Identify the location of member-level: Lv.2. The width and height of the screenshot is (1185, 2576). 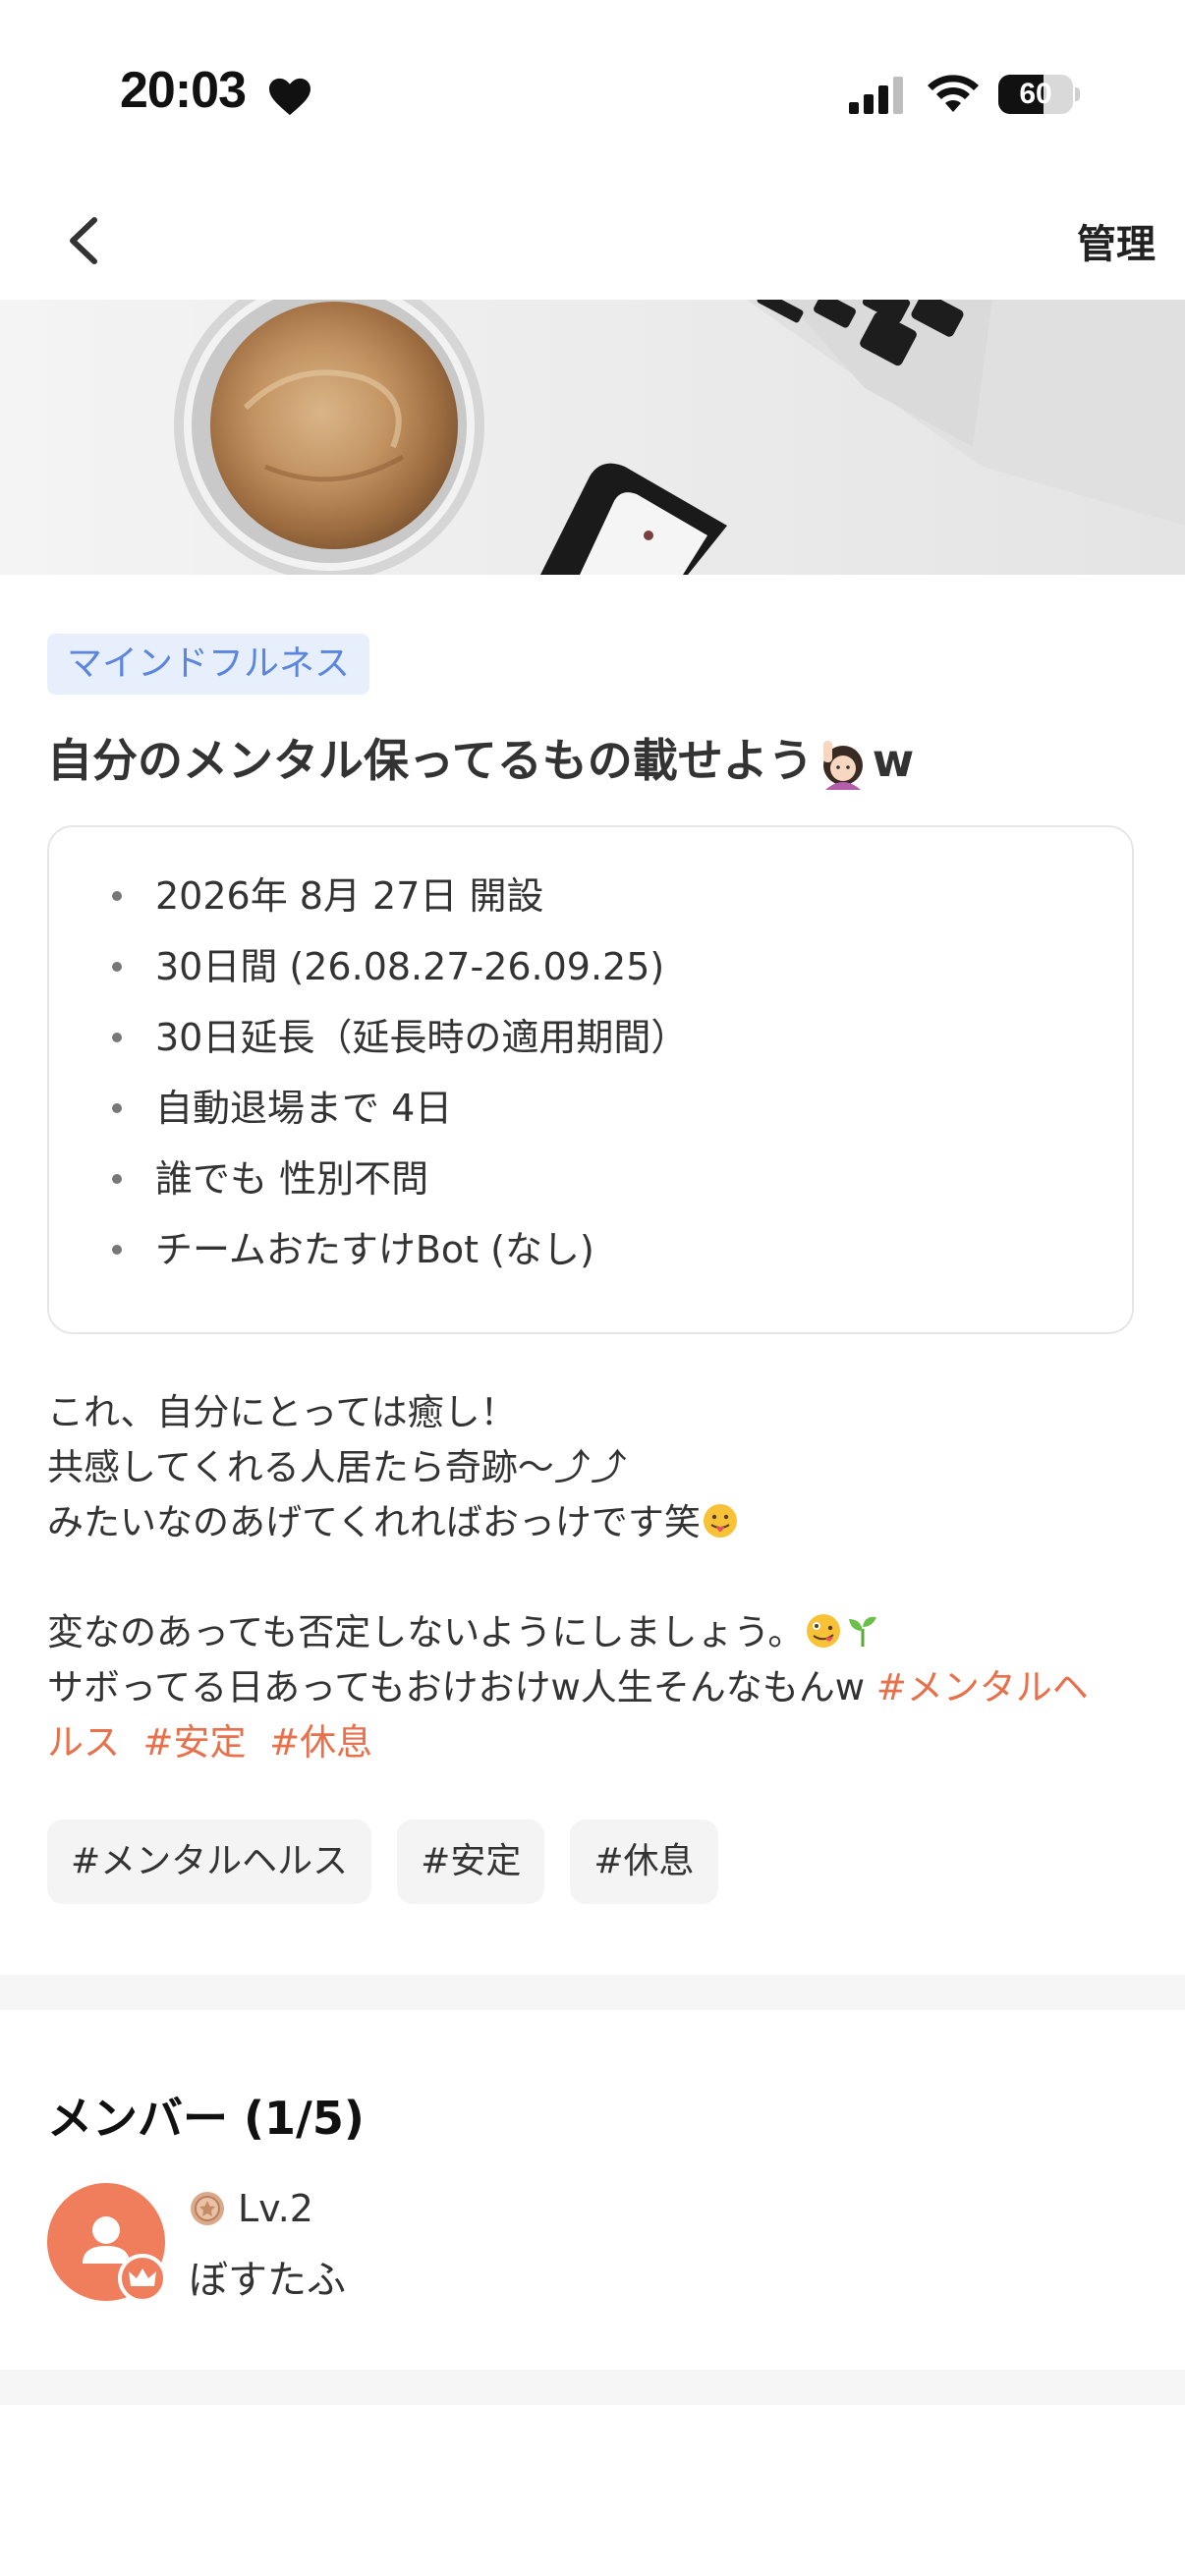
(251, 2208).